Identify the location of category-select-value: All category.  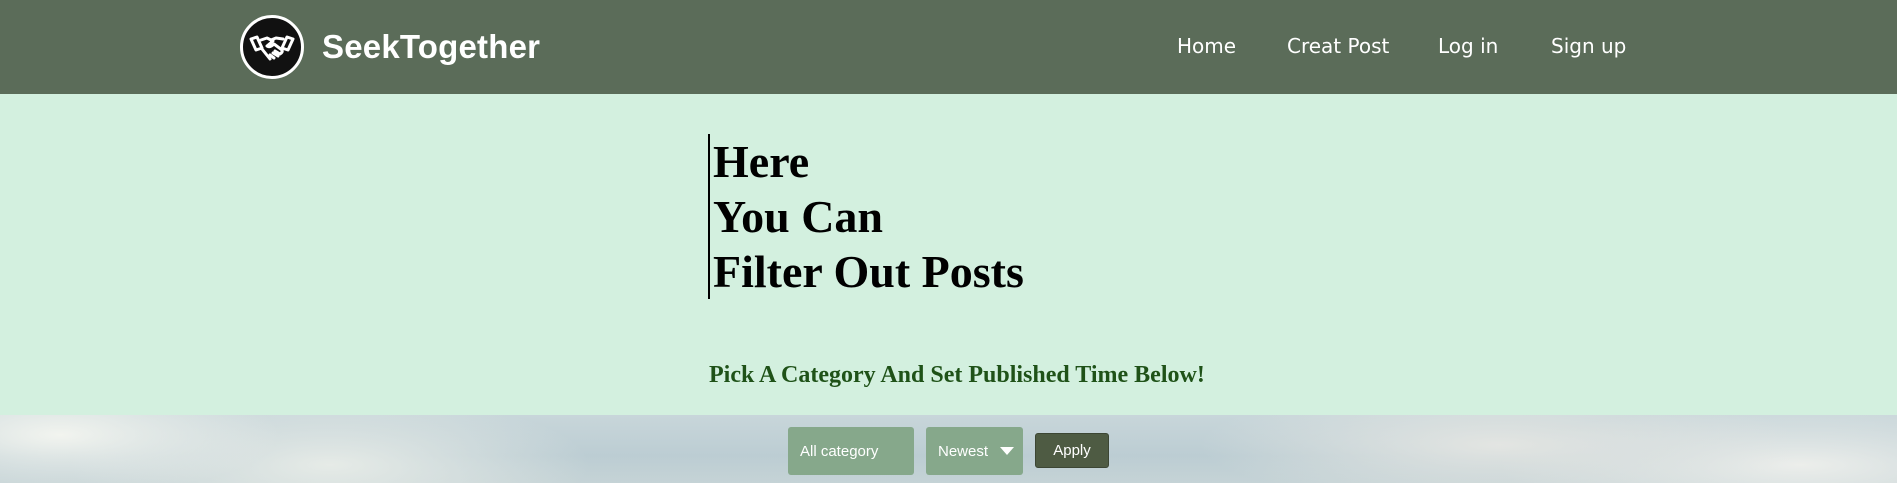
(839, 451).